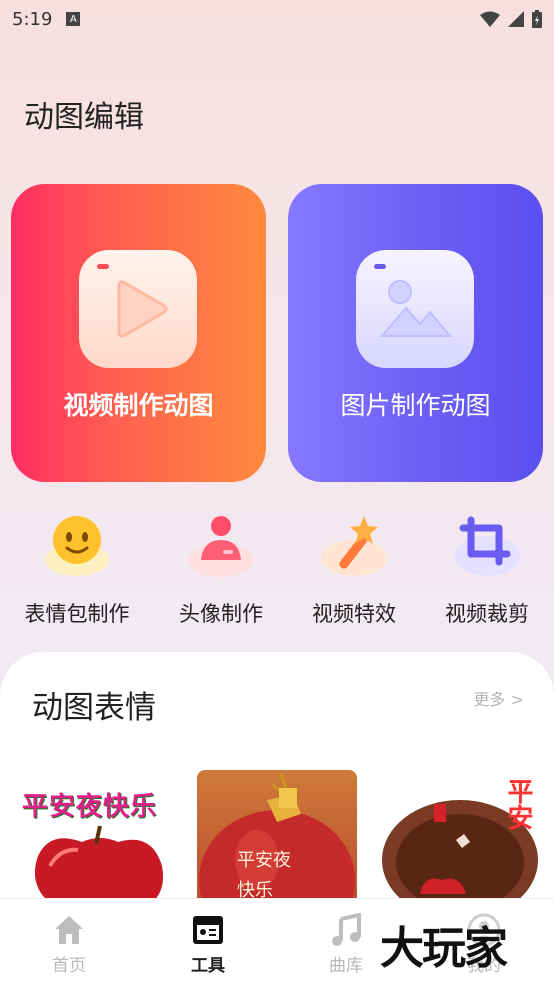 Image resolution: width=554 pixels, height=984 pixels. What do you see at coordinates (490, 19) in the screenshot?
I see `wifi-icon` at bounding box center [490, 19].